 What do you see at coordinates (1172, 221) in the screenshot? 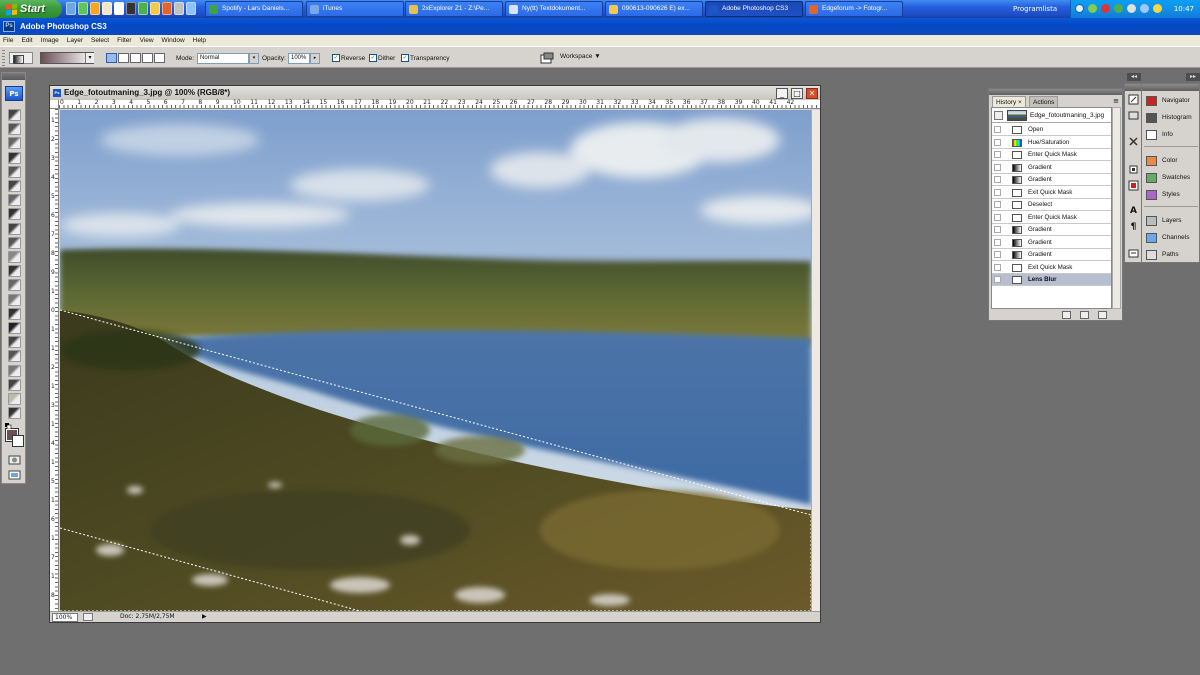
I see `panel-layers: Layers` at bounding box center [1172, 221].